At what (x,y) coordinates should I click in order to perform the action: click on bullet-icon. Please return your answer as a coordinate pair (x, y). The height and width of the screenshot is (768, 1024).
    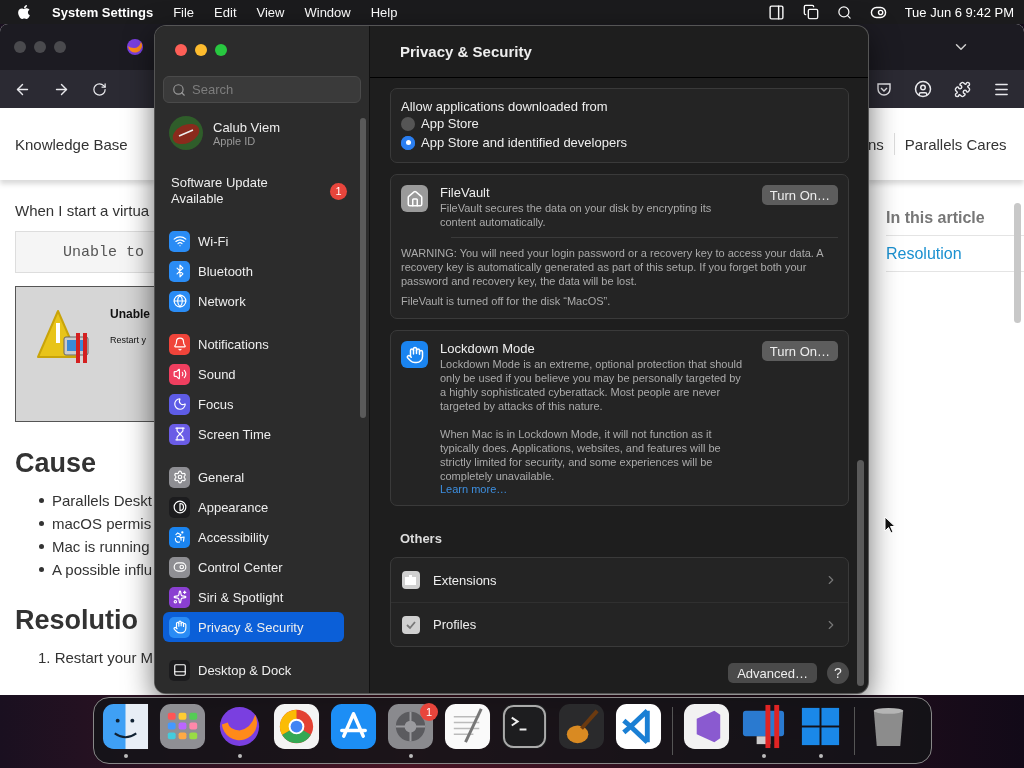
    Looking at the image, I should click on (41, 523).